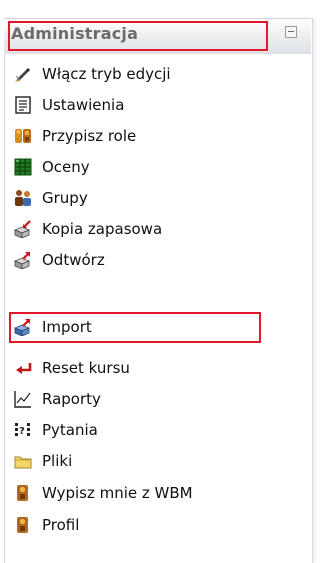 Image resolution: width=321 pixels, height=563 pixels. I want to click on menu-item-edit-mode: Włącz tryb edycji, so click(92, 74).